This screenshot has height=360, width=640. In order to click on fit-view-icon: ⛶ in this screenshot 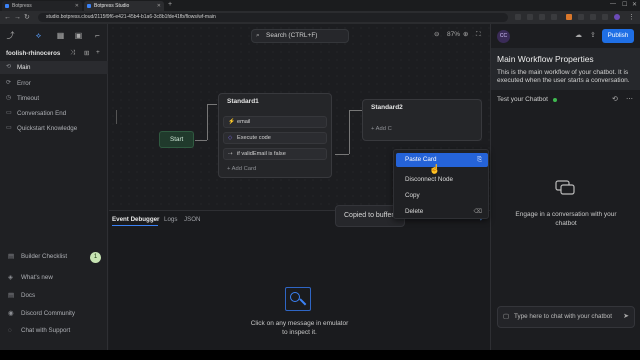, I will do `click(478, 35)`.